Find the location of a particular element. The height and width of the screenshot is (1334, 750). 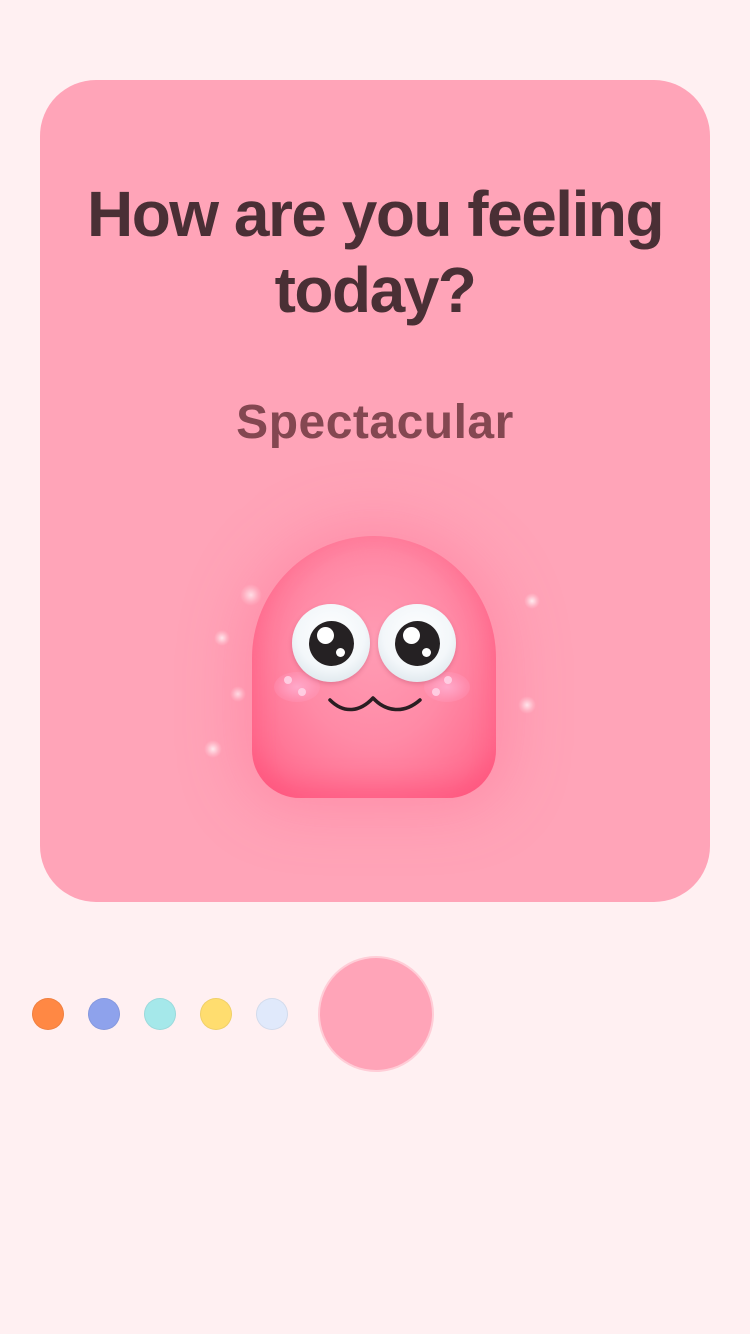

mood-option-orange is located at coordinates (48, 1014).